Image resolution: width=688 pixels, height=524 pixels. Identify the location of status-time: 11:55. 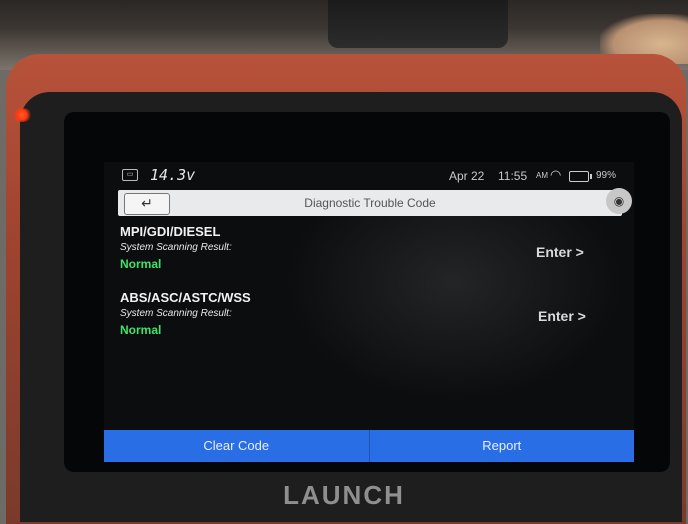
(513, 176).